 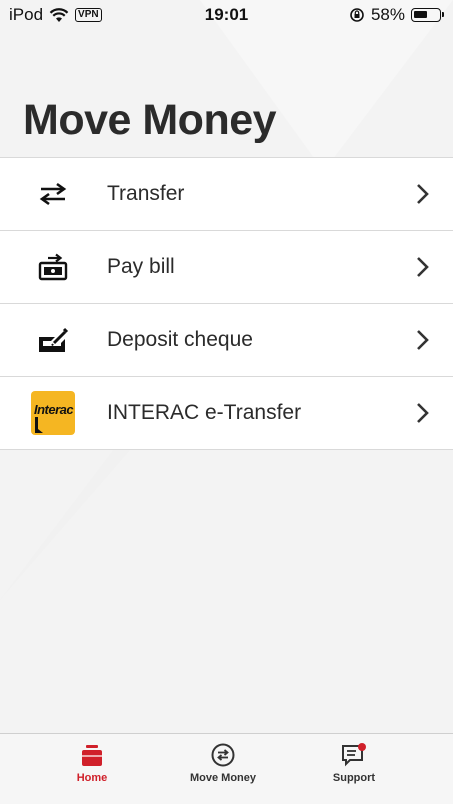 What do you see at coordinates (420, 14) in the screenshot?
I see `battery-fill` at bounding box center [420, 14].